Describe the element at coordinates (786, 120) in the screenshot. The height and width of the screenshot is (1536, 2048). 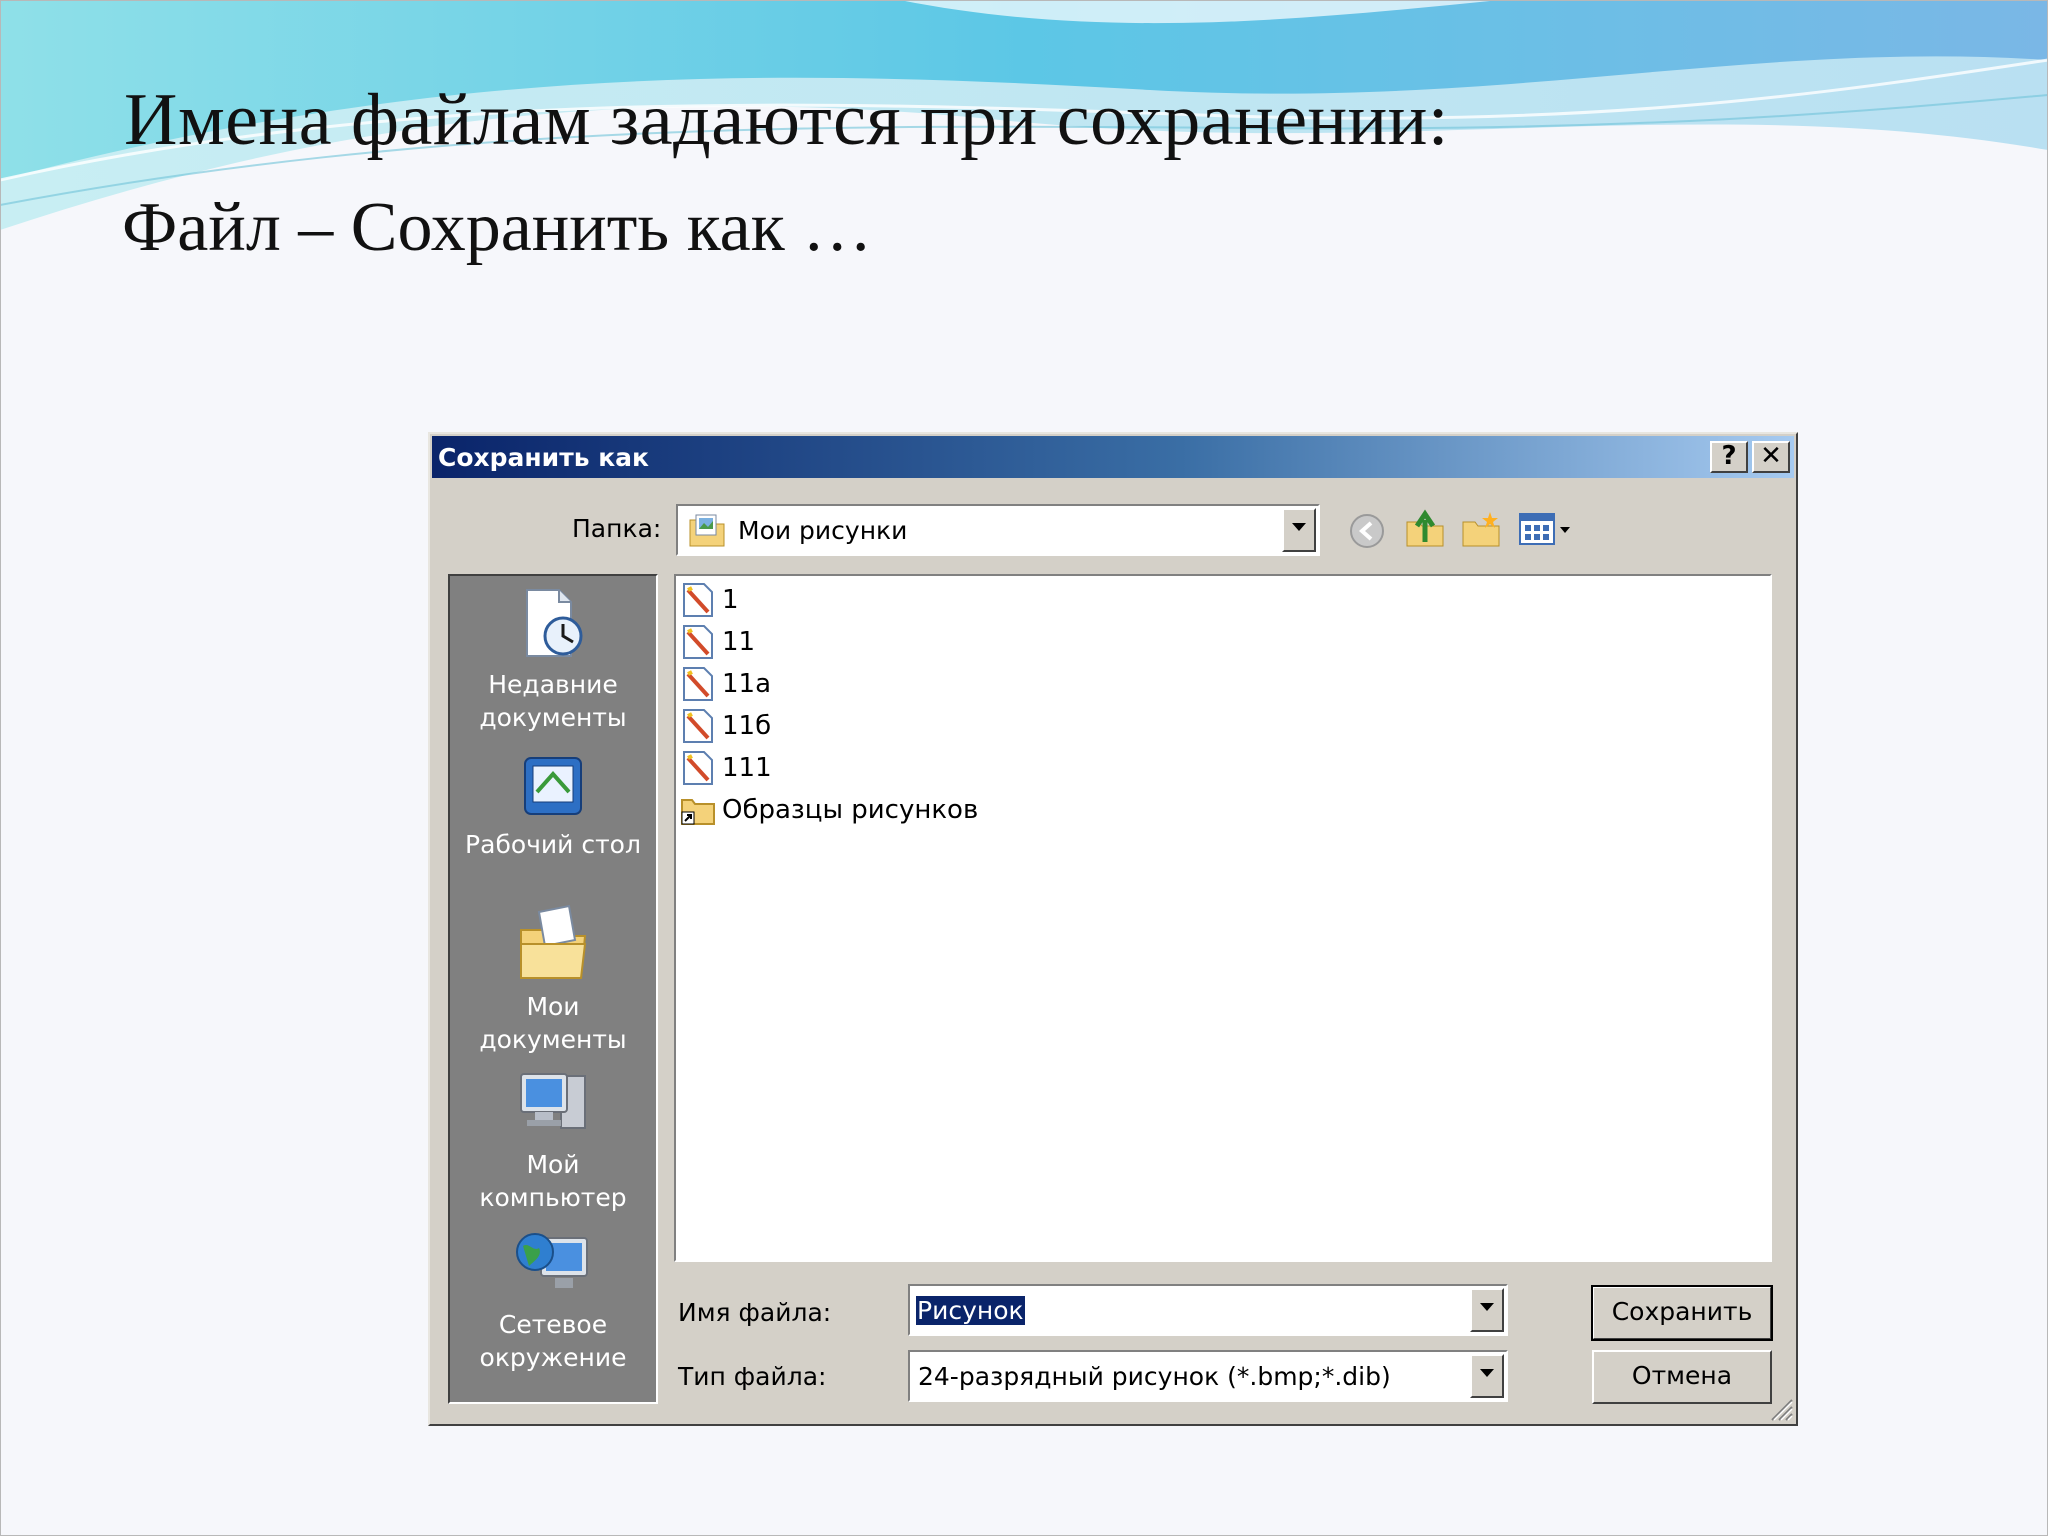
I see `slide-title: Имена файлам задаются при сохранении:` at that location.